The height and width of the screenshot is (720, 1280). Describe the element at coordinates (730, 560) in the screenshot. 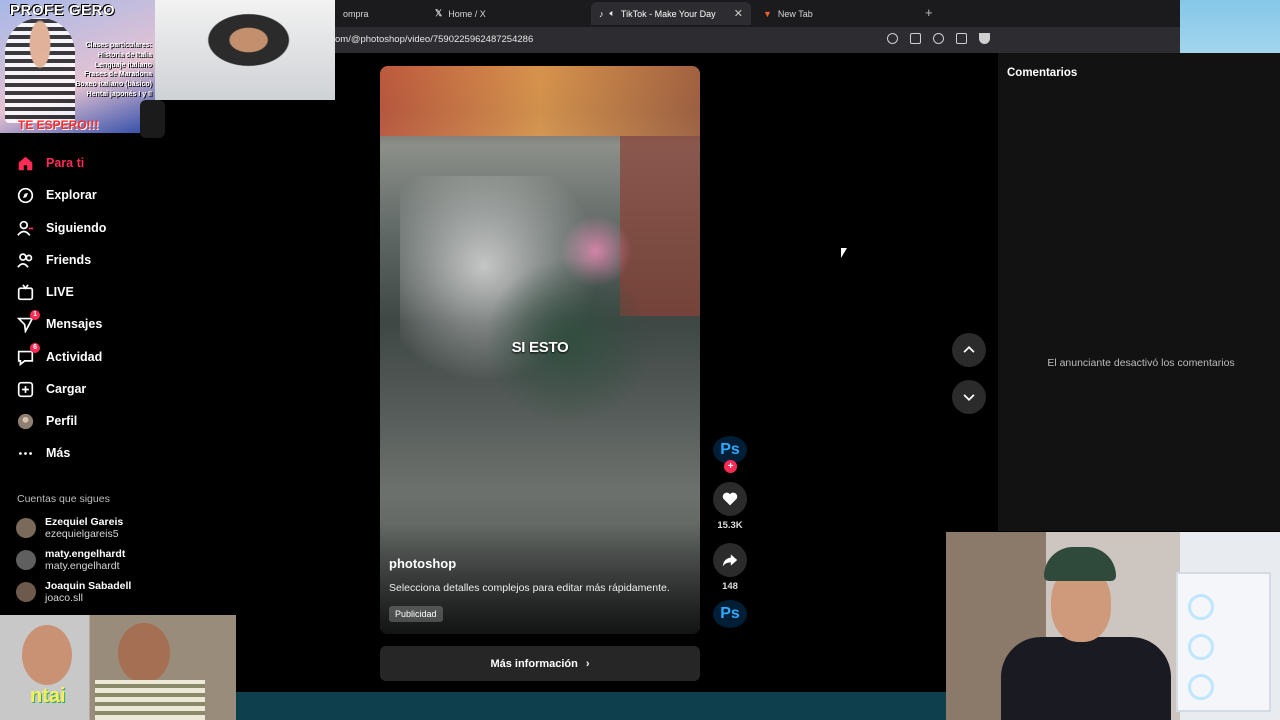

I see `share-button` at that location.